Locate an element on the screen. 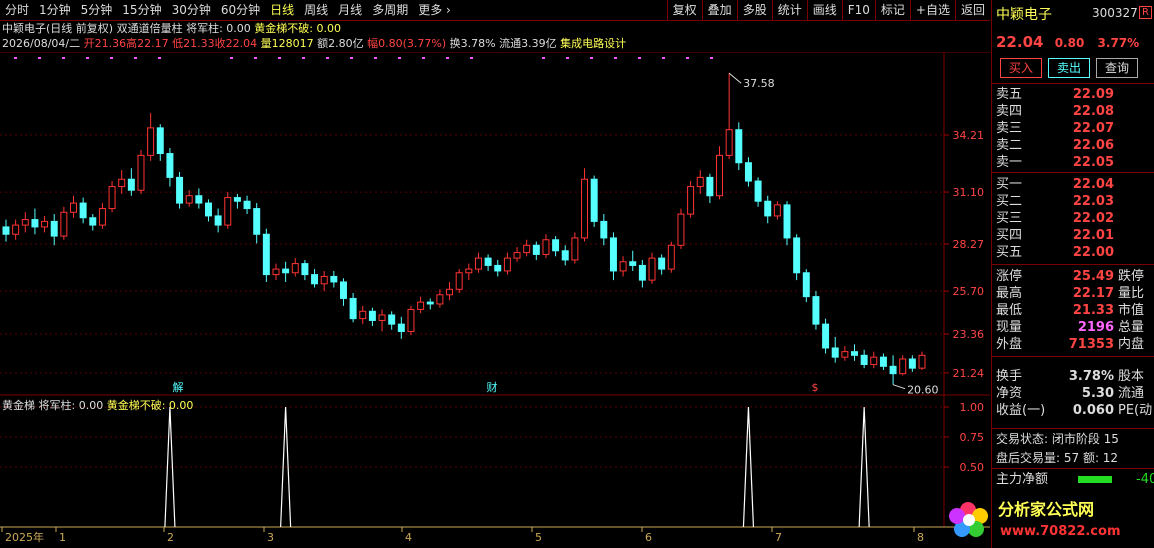  stock-code: 300327 is located at coordinates (1115, 13).